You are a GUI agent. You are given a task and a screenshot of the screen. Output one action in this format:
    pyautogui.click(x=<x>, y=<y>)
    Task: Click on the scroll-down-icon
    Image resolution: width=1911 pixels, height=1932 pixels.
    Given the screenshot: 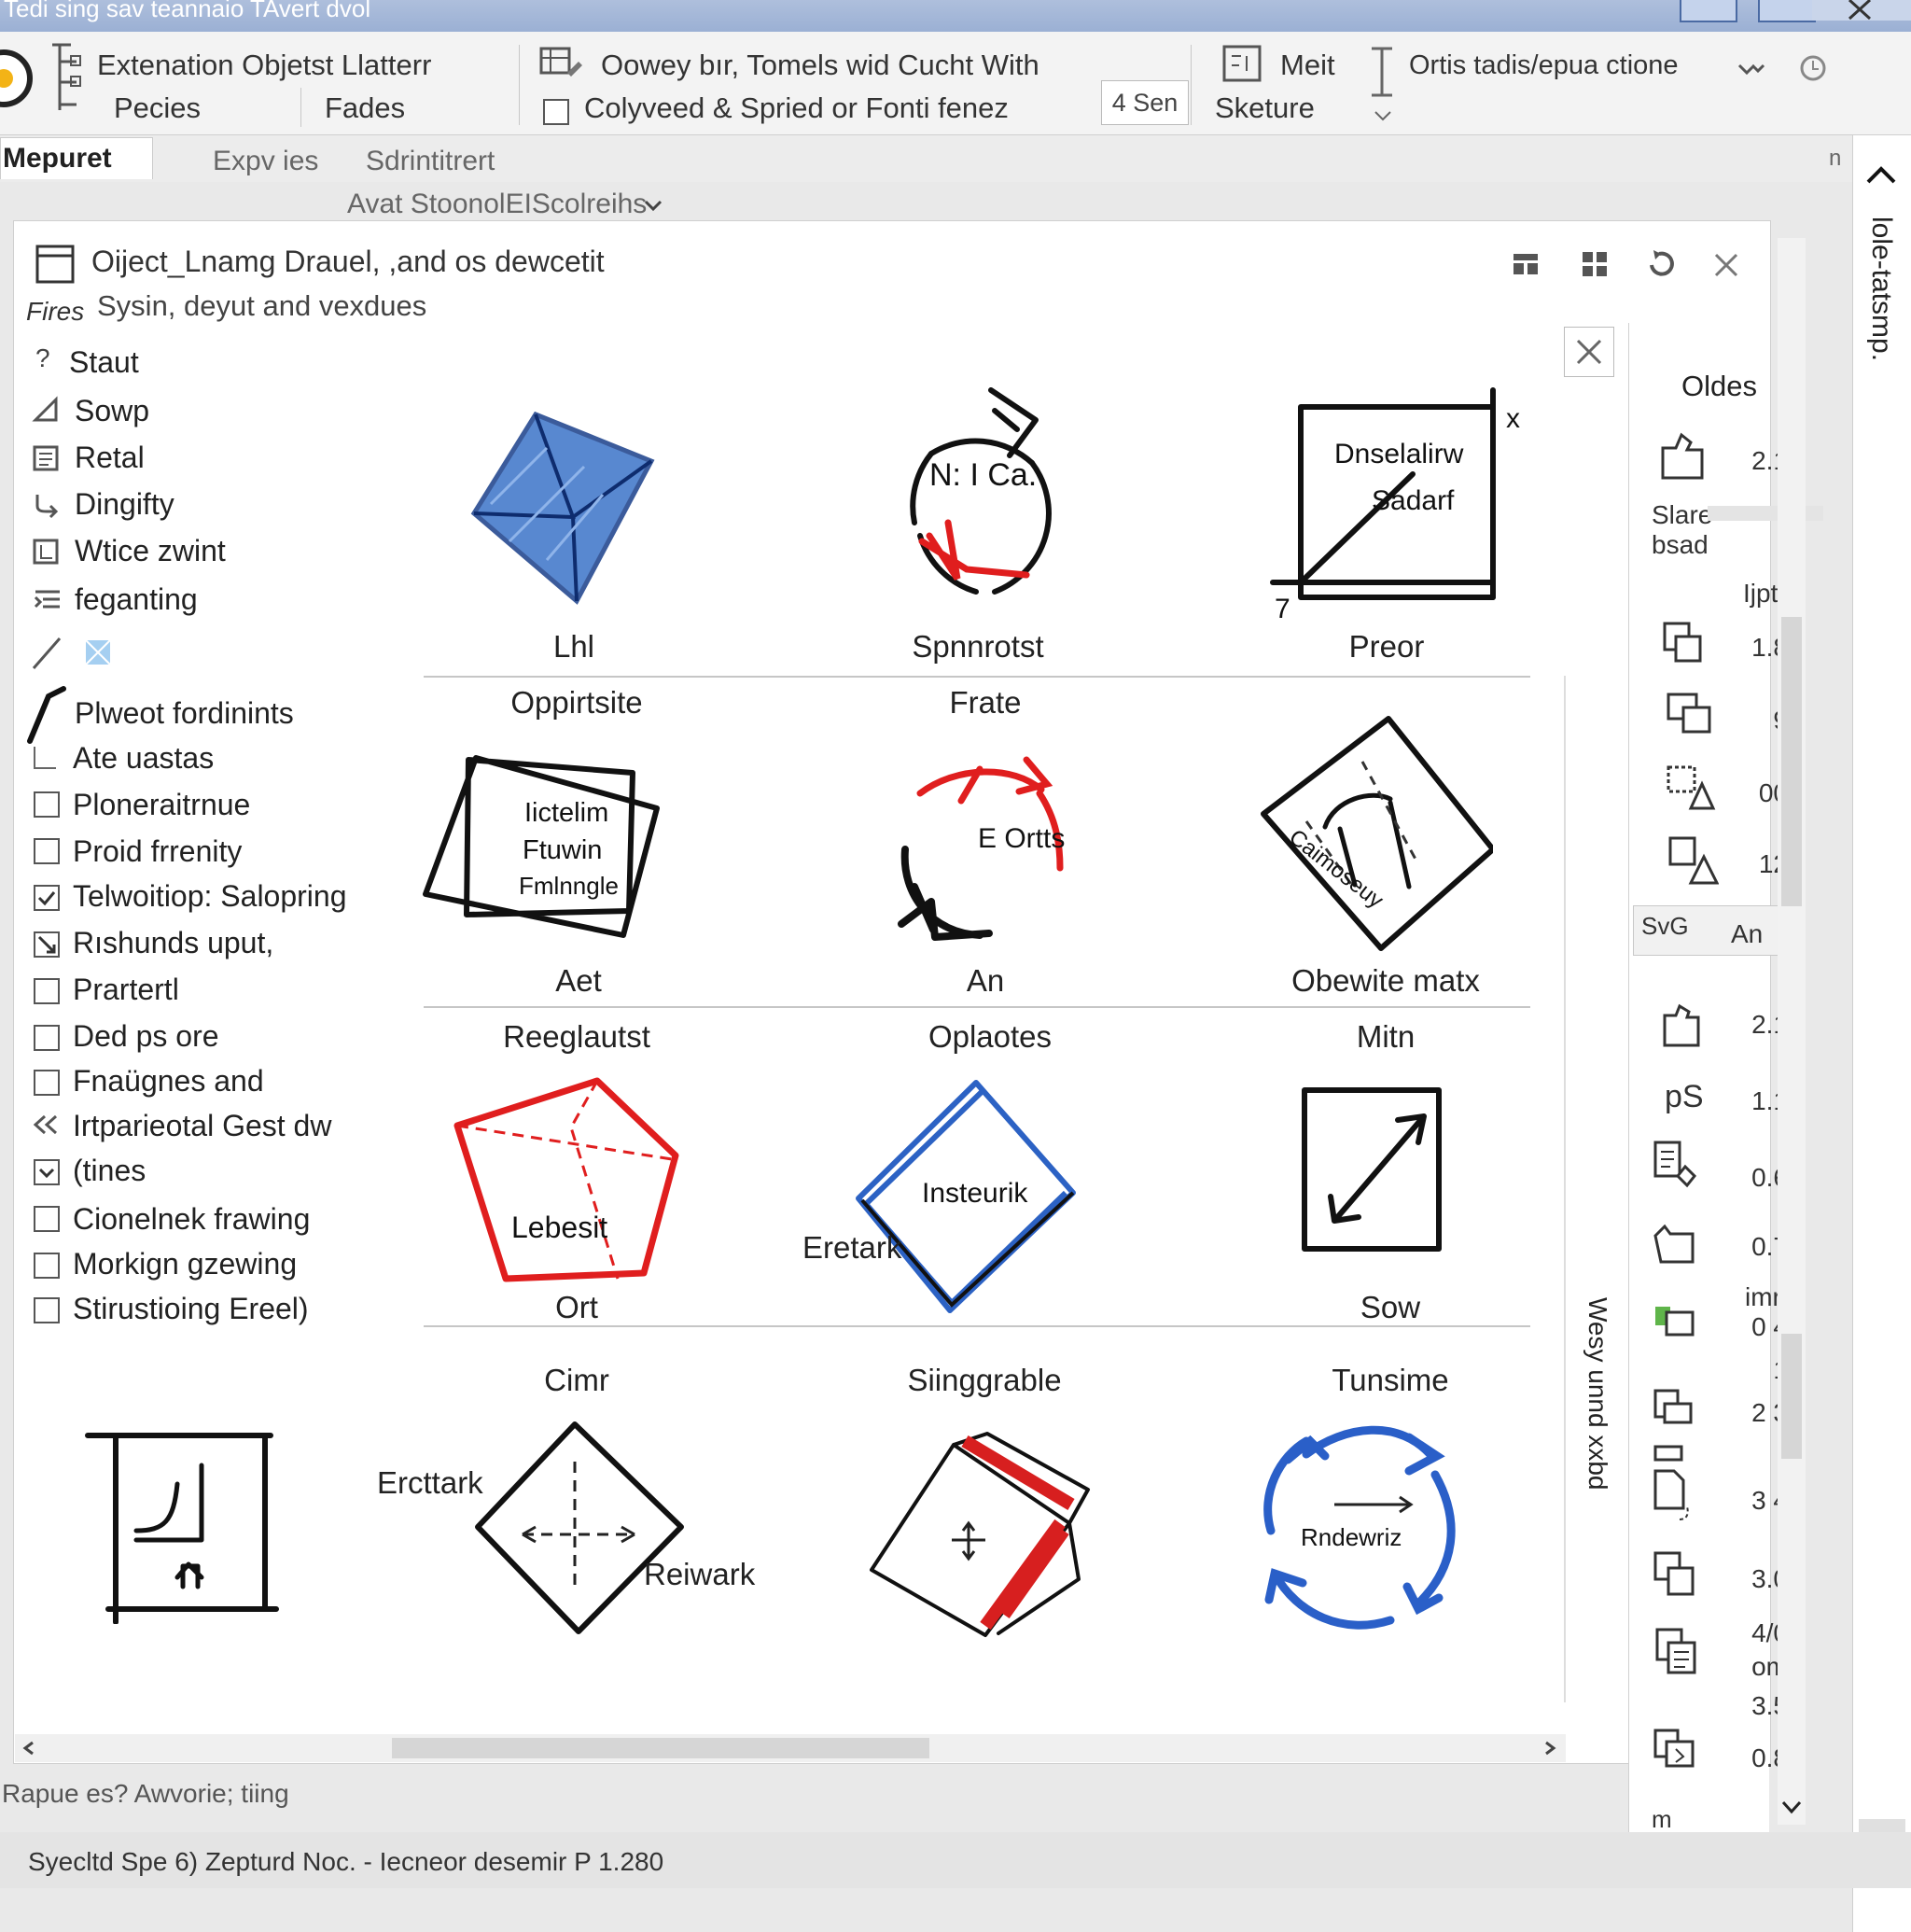 What is the action you would take?
    pyautogui.click(x=1791, y=1808)
    